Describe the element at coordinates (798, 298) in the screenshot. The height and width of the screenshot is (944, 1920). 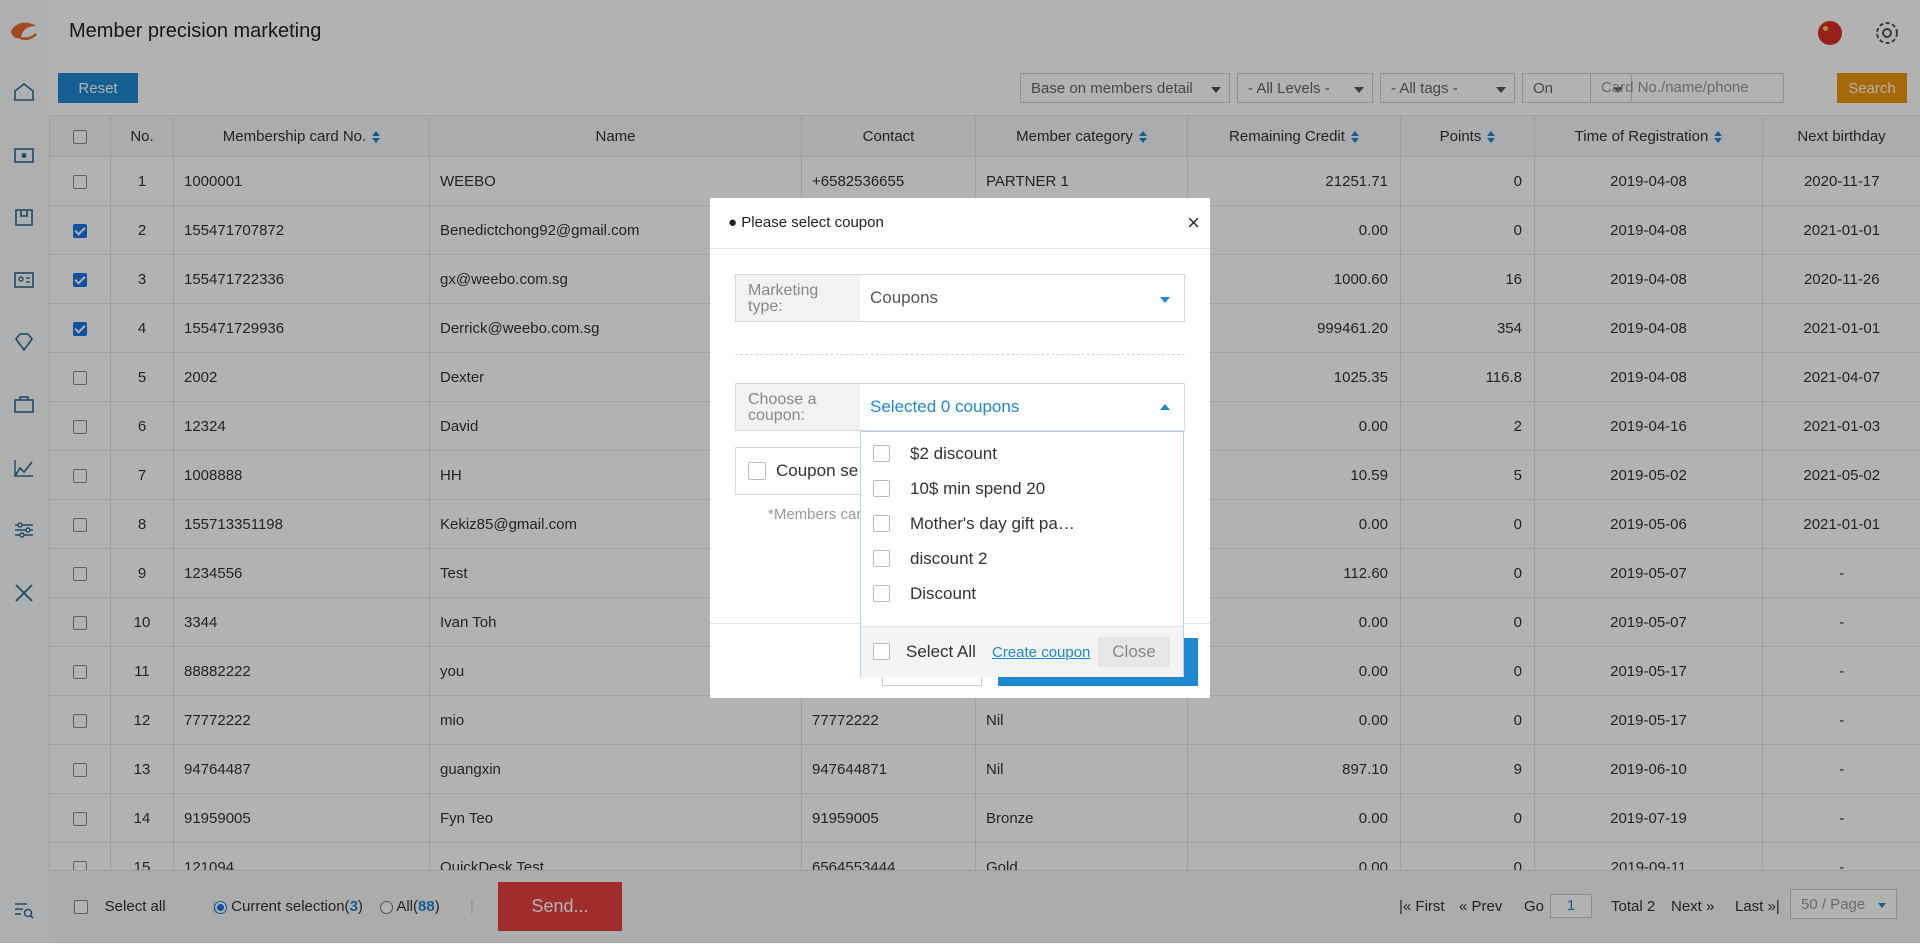
I see `marketing-type-label: Marketing type:` at that location.